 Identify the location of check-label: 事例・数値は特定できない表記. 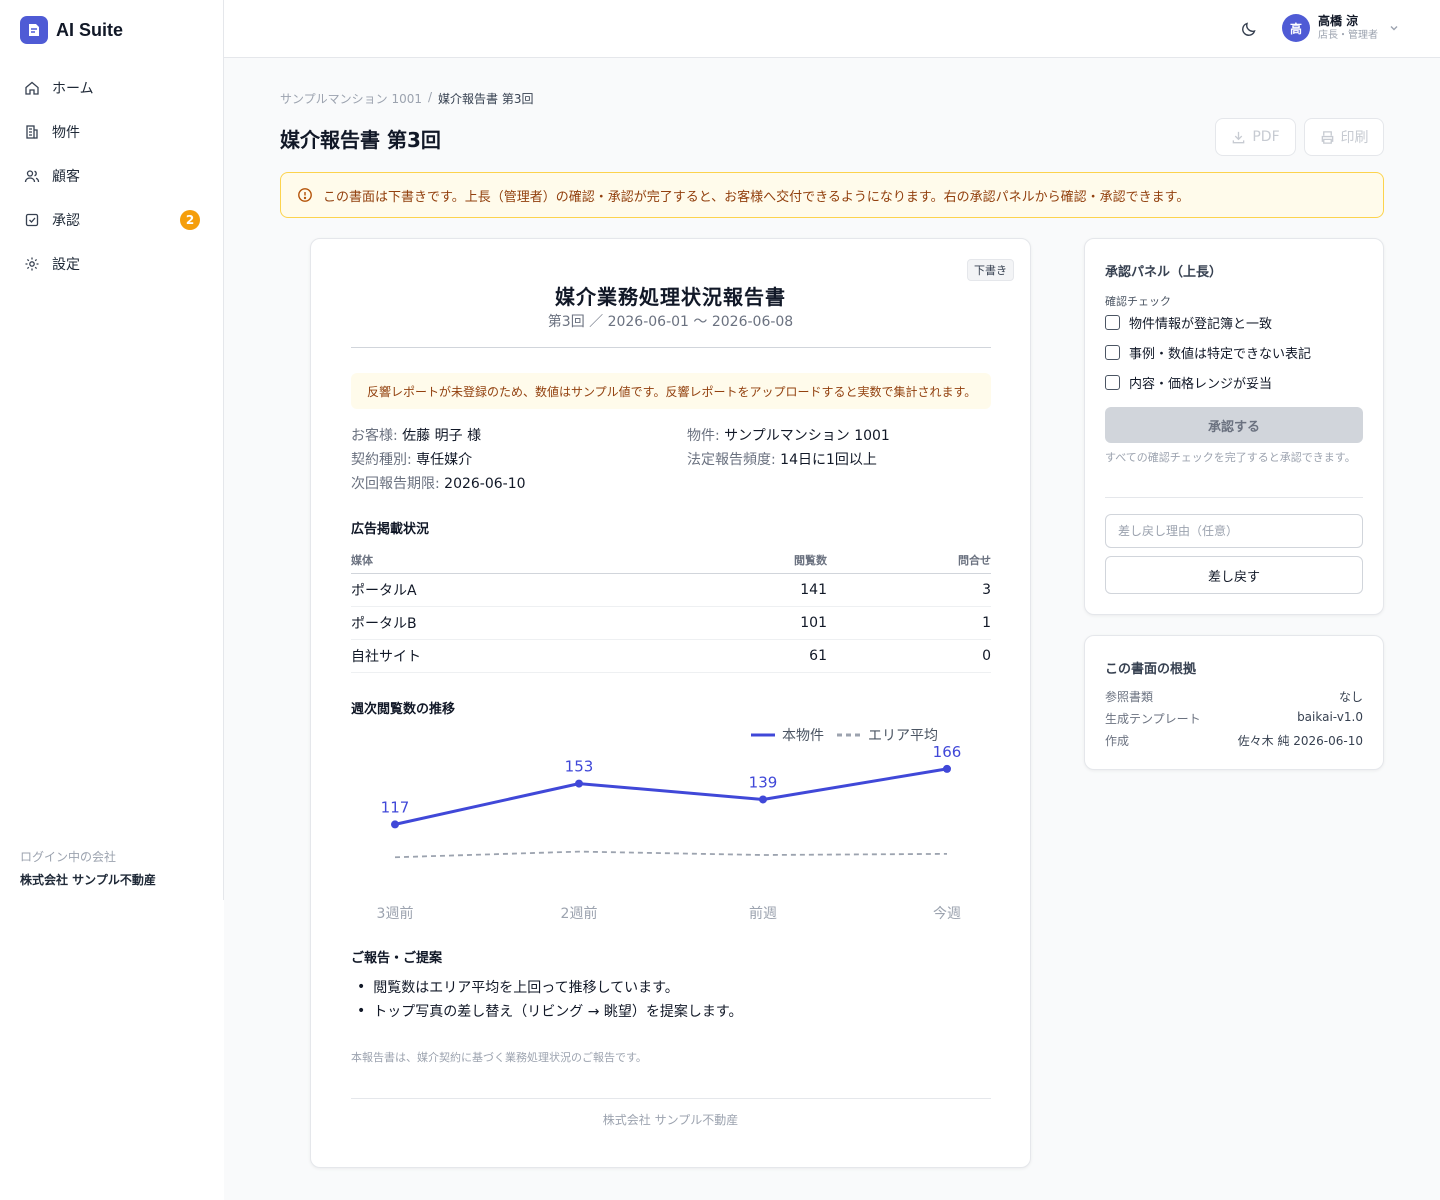
(1220, 354).